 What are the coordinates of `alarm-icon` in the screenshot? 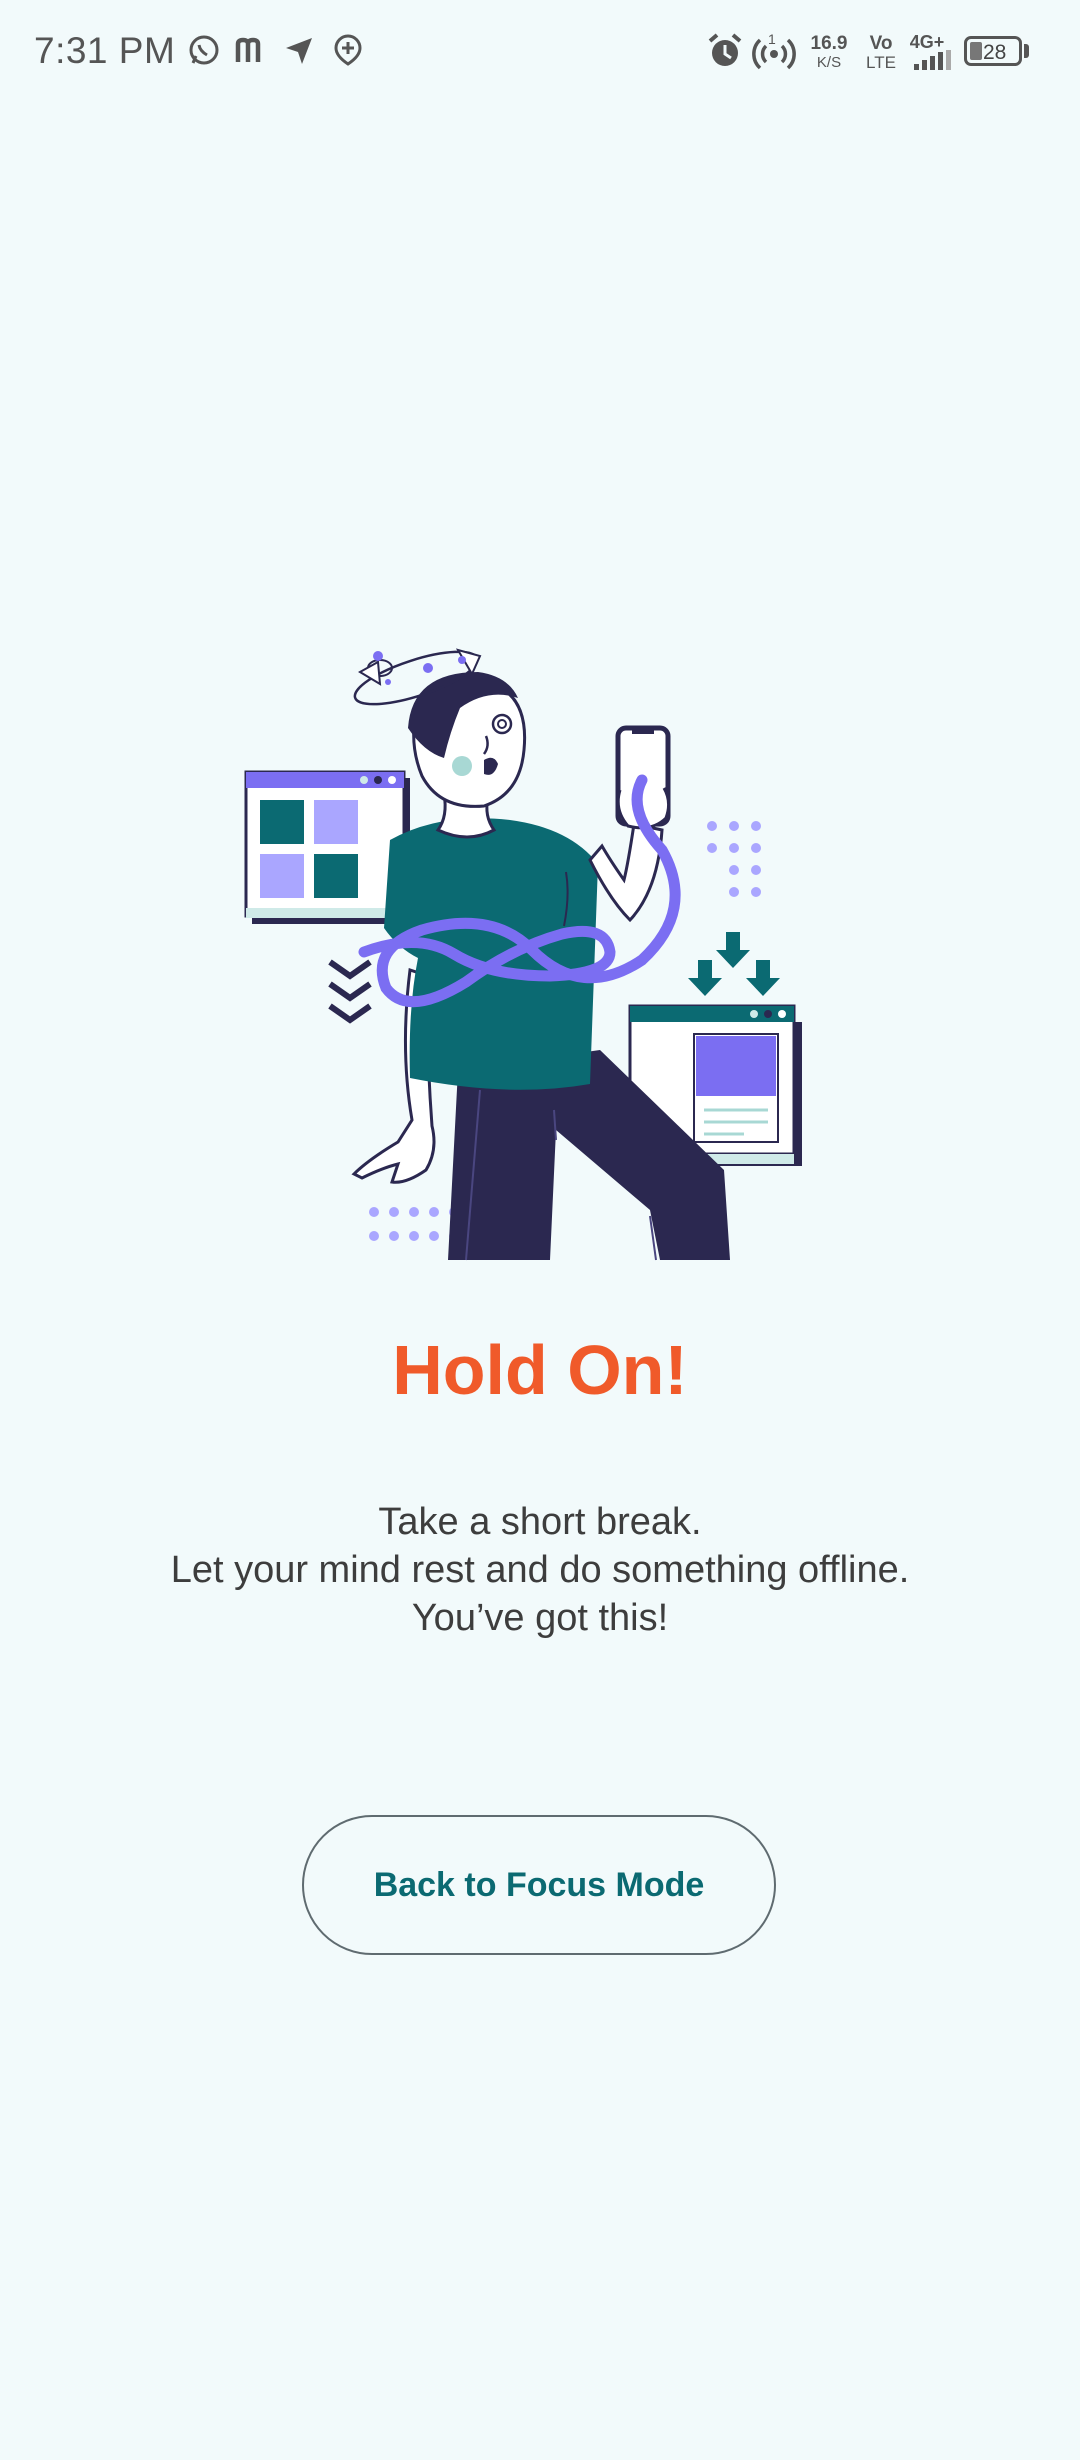 It's located at (725, 49).